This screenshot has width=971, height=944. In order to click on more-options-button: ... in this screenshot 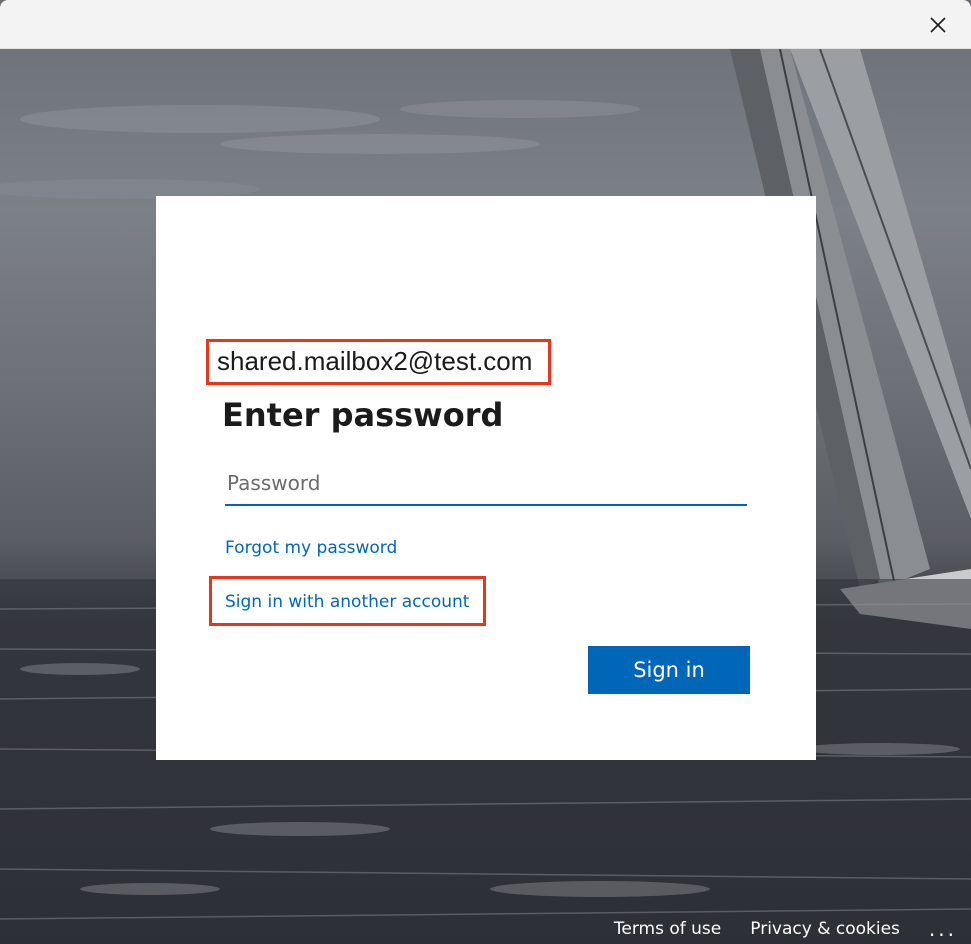, I will do `click(943, 929)`.